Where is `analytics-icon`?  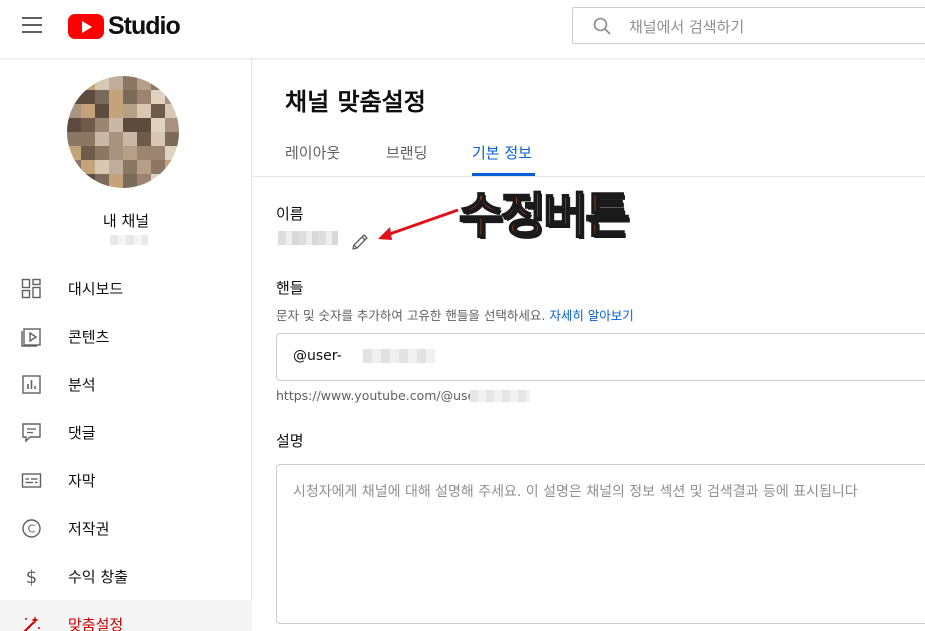 analytics-icon is located at coordinates (31, 384).